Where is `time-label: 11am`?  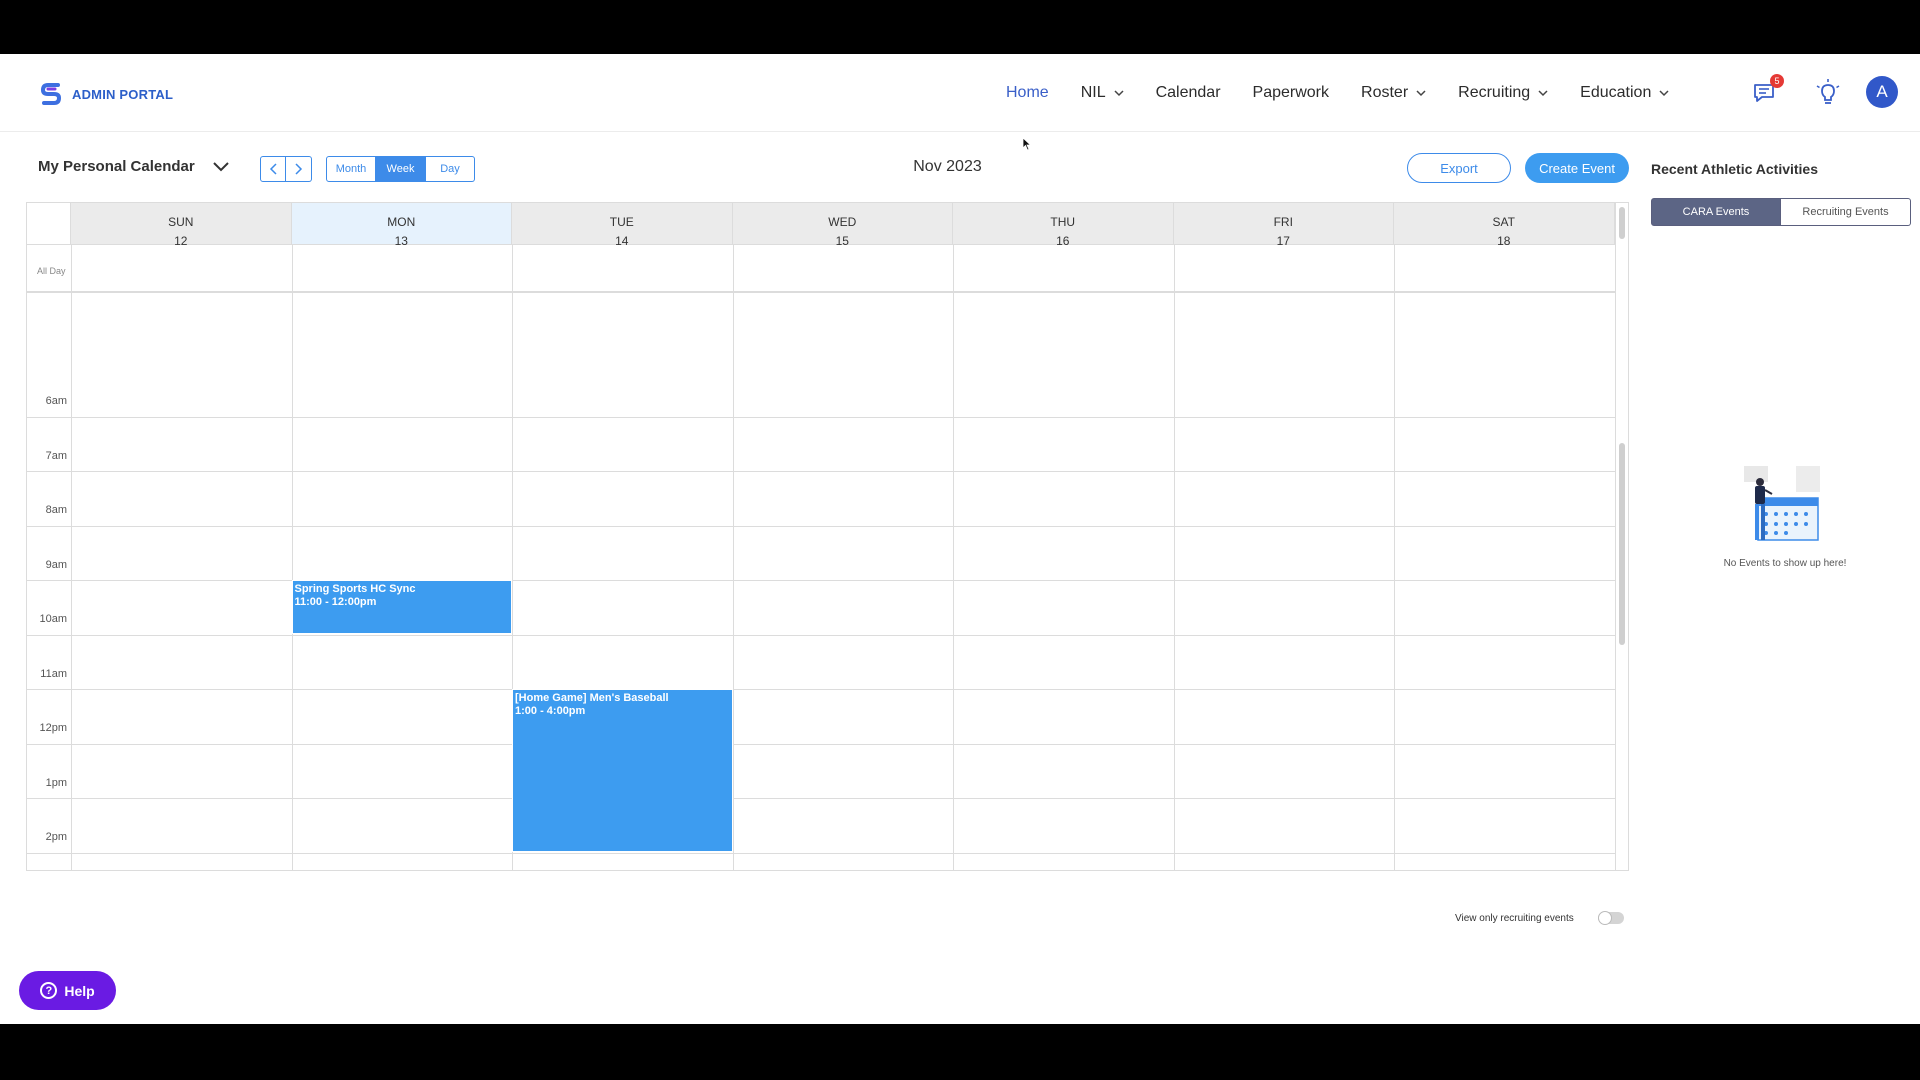
time-label: 11am is located at coordinates (53, 673).